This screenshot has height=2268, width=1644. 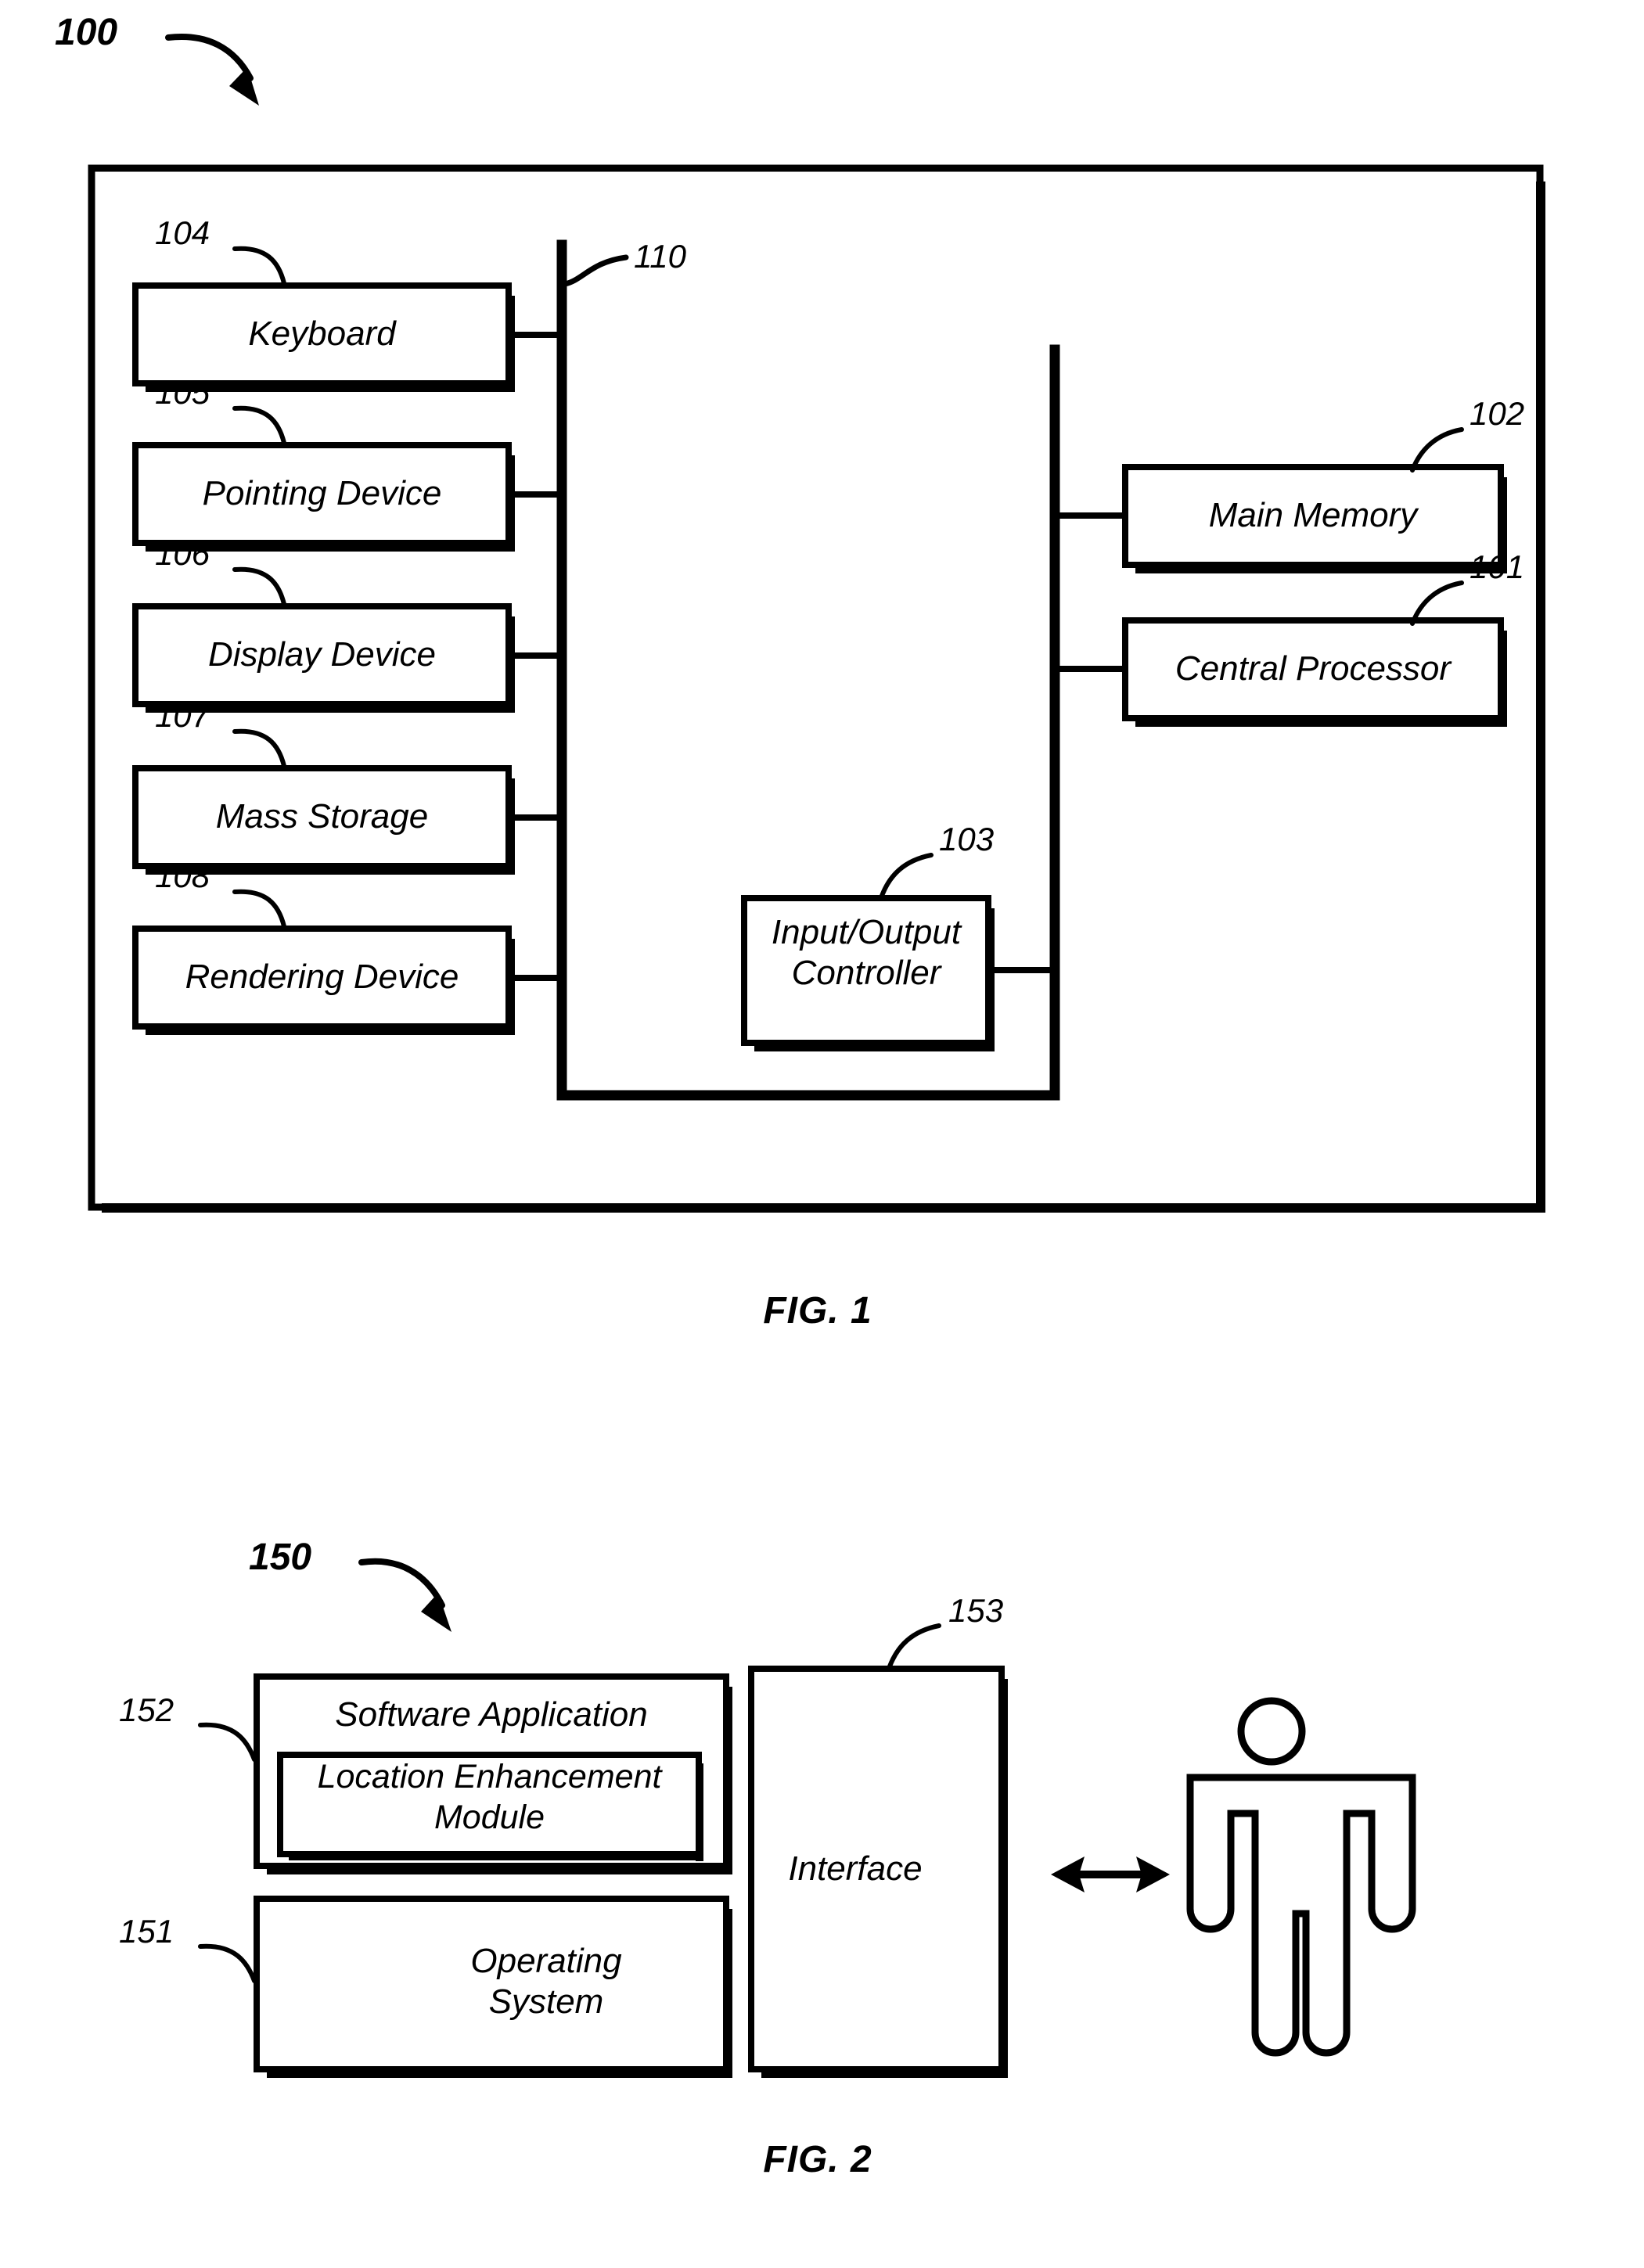 What do you see at coordinates (182, 875) in the screenshot?
I see `ref-108: 108` at bounding box center [182, 875].